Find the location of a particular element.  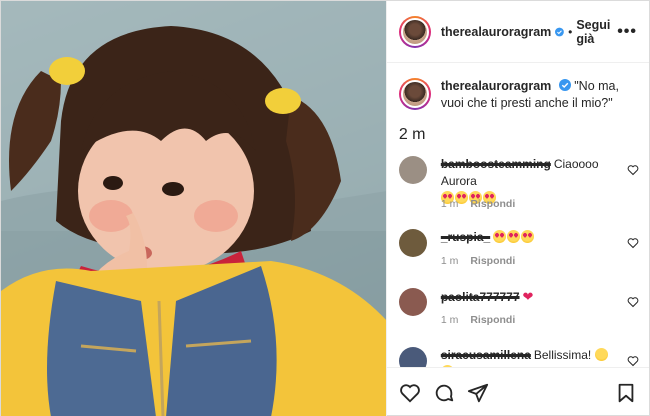

bookmark-icon is located at coordinates (626, 393).